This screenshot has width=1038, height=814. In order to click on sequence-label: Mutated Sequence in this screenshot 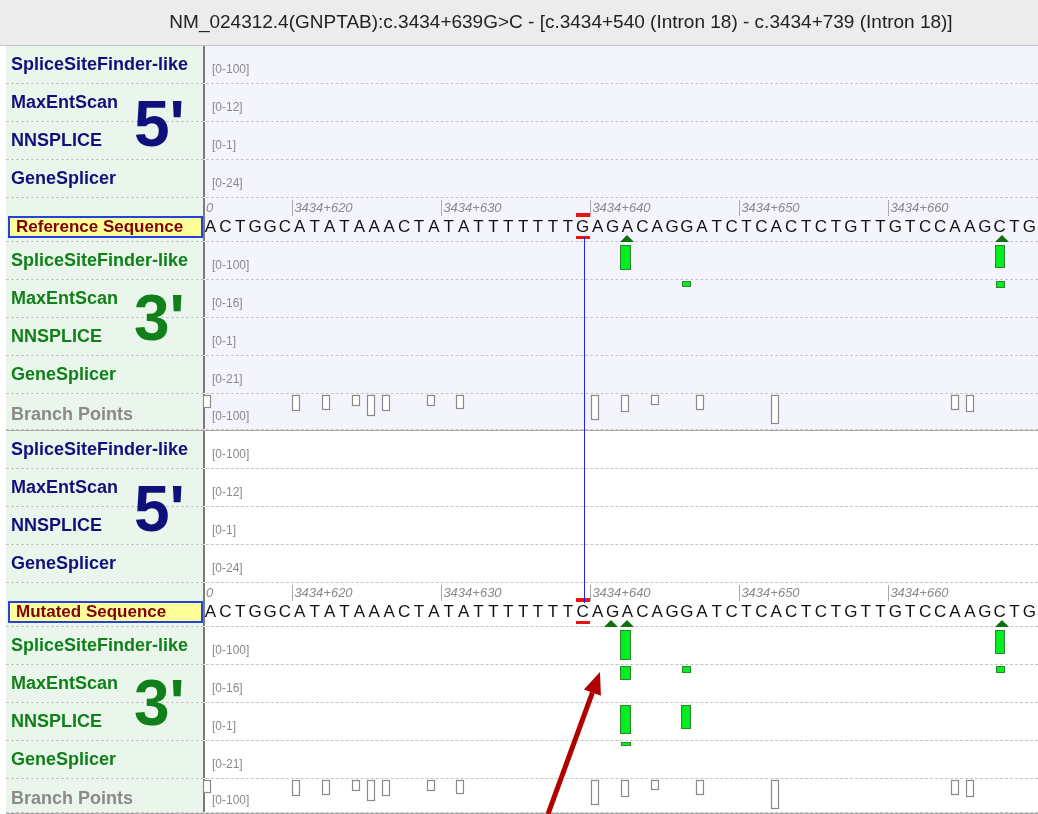, I will do `click(105, 612)`.